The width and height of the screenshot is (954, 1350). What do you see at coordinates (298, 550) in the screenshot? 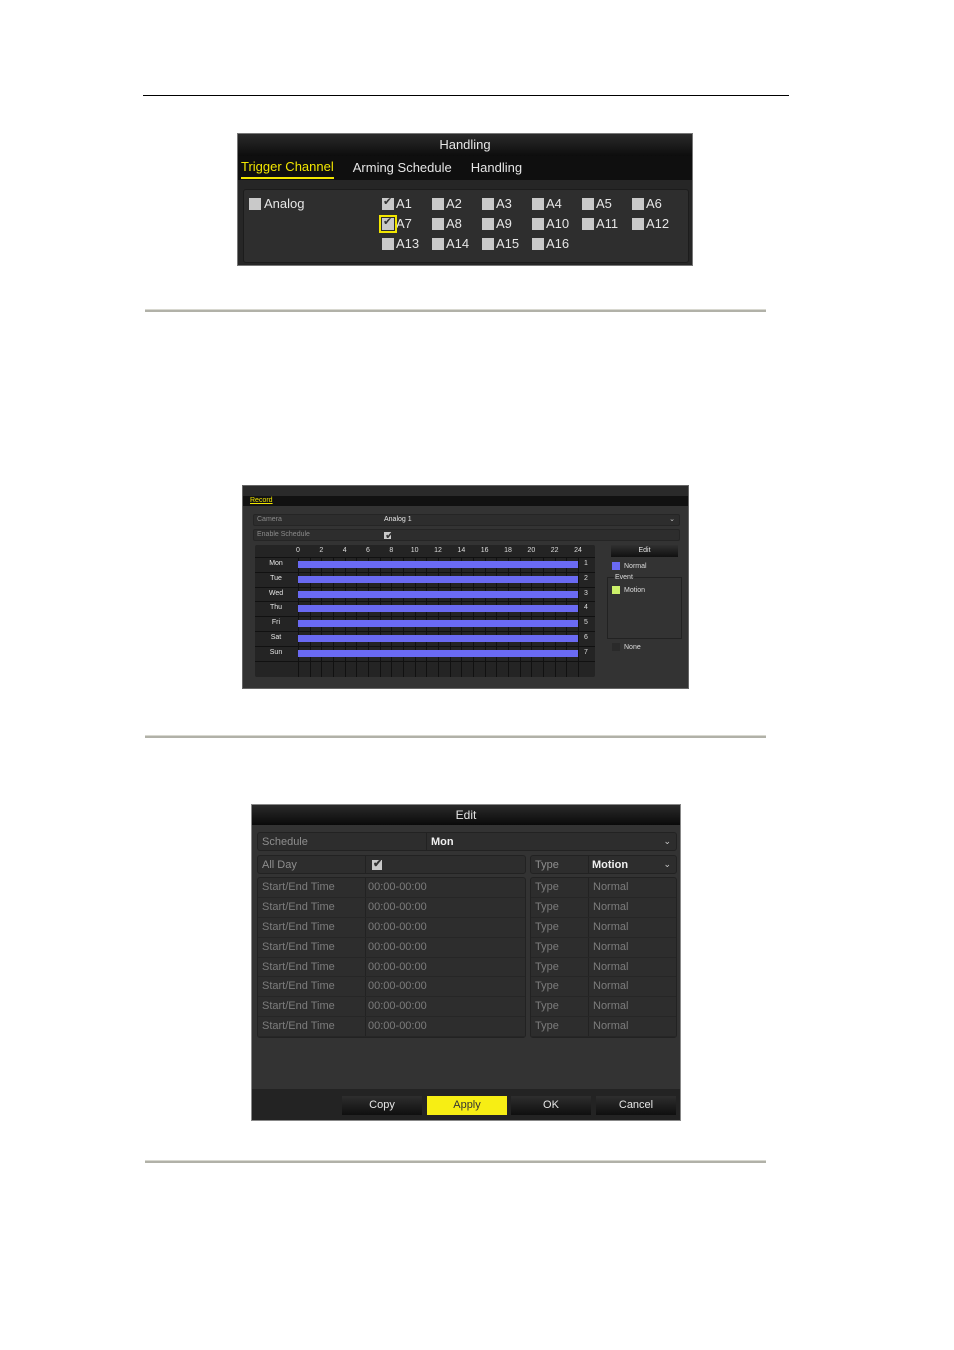
I see `hour-tick-0: 0` at bounding box center [298, 550].